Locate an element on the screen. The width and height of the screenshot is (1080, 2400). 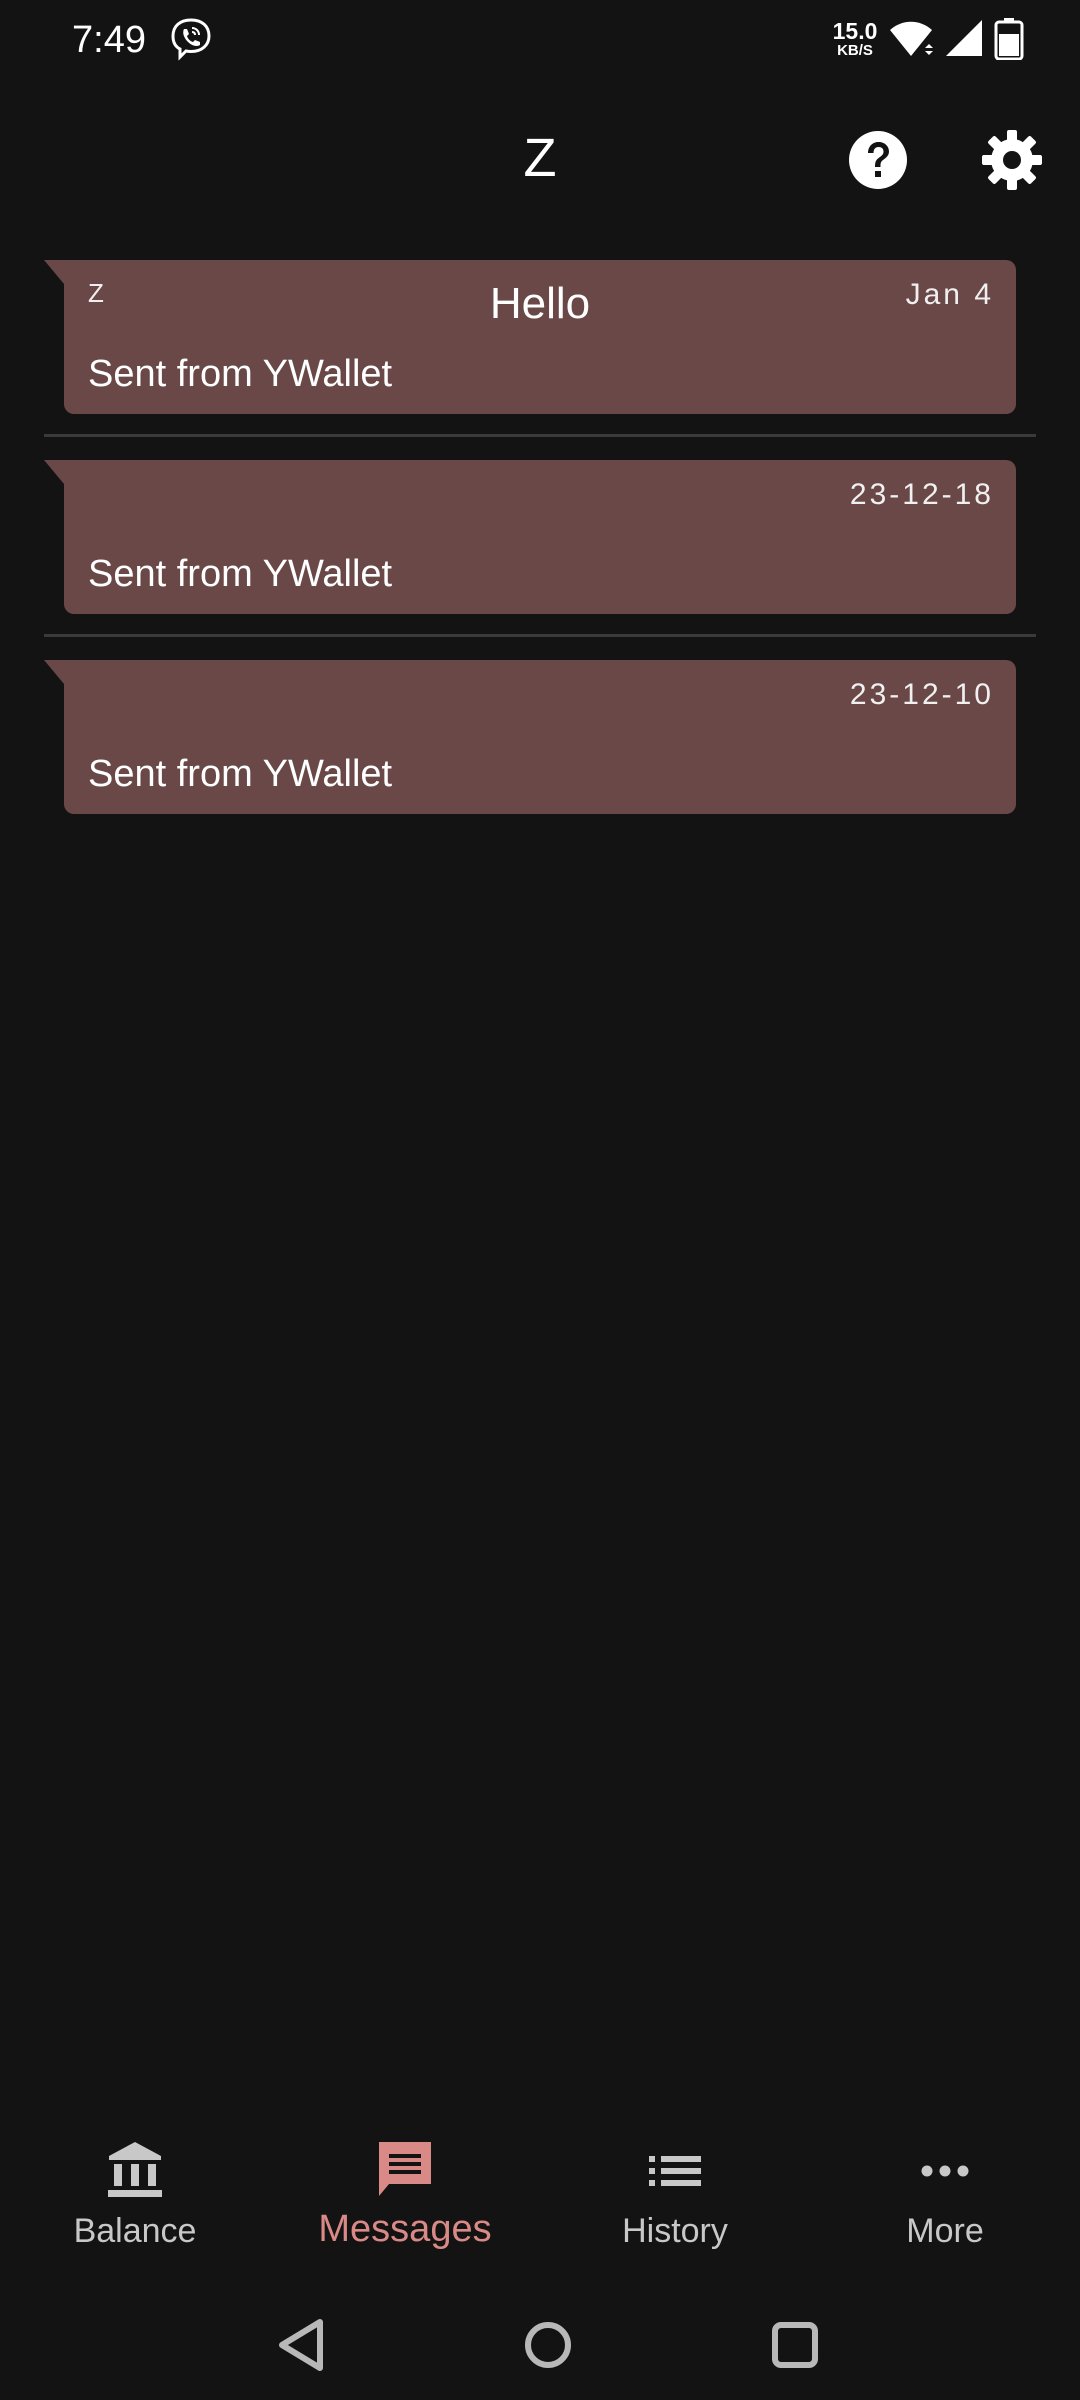
help-circle-icon is located at coordinates (878, 160).